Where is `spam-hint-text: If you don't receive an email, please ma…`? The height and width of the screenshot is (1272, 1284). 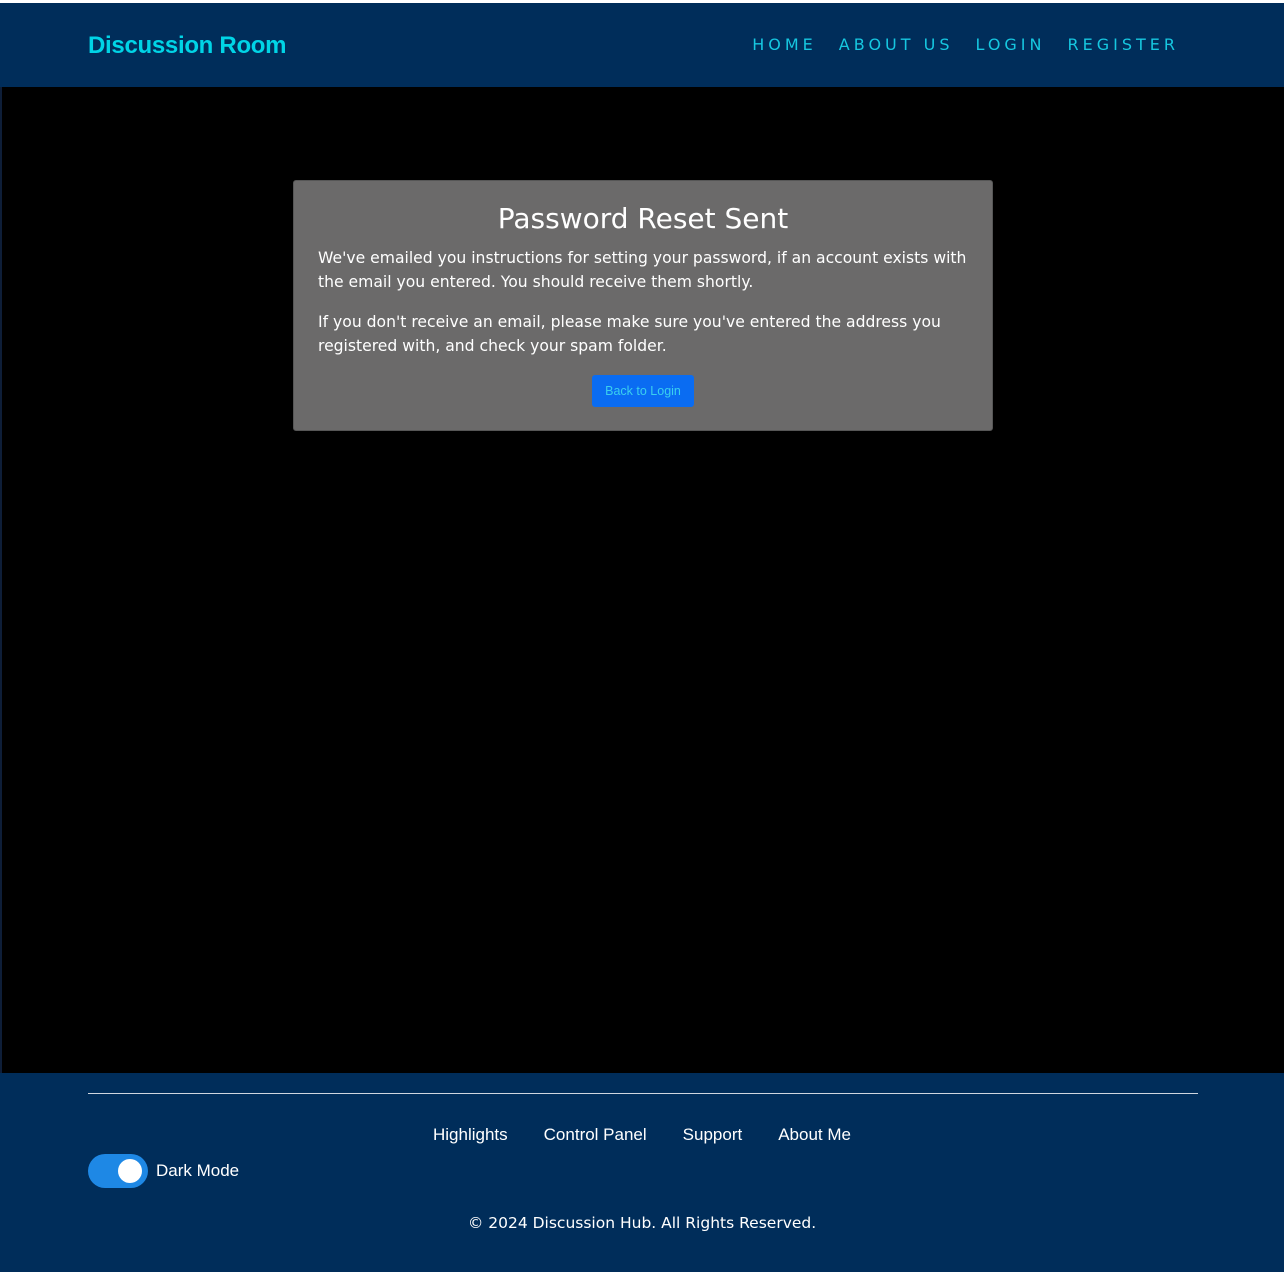 spam-hint-text: If you don't receive an email, please ma… is located at coordinates (629, 334).